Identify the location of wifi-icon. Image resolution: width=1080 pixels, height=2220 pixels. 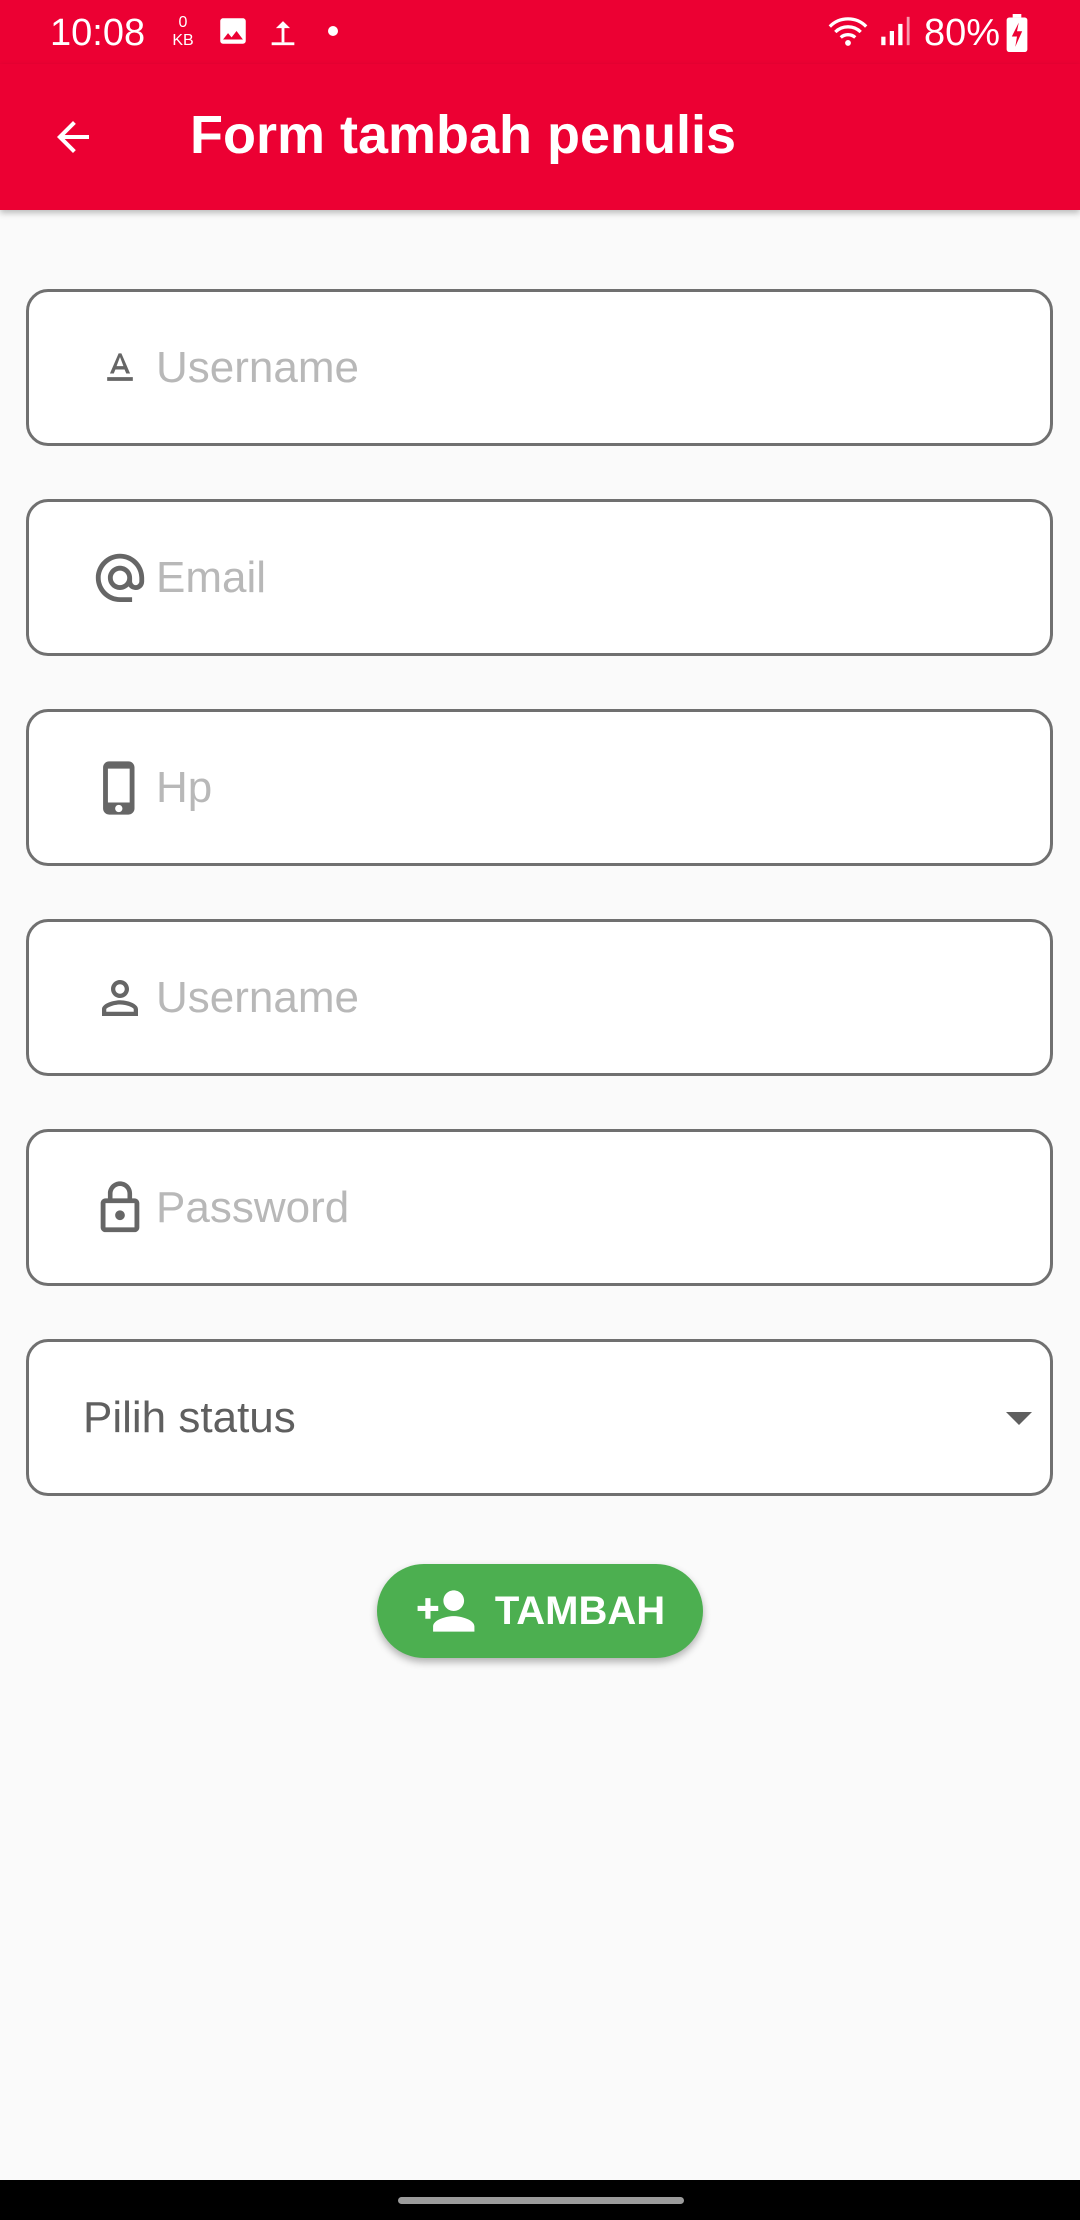
(848, 31).